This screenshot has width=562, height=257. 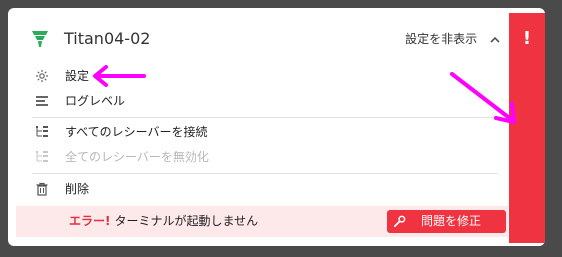 What do you see at coordinates (107, 38) in the screenshot?
I see `device-title: Titan04-02` at bounding box center [107, 38].